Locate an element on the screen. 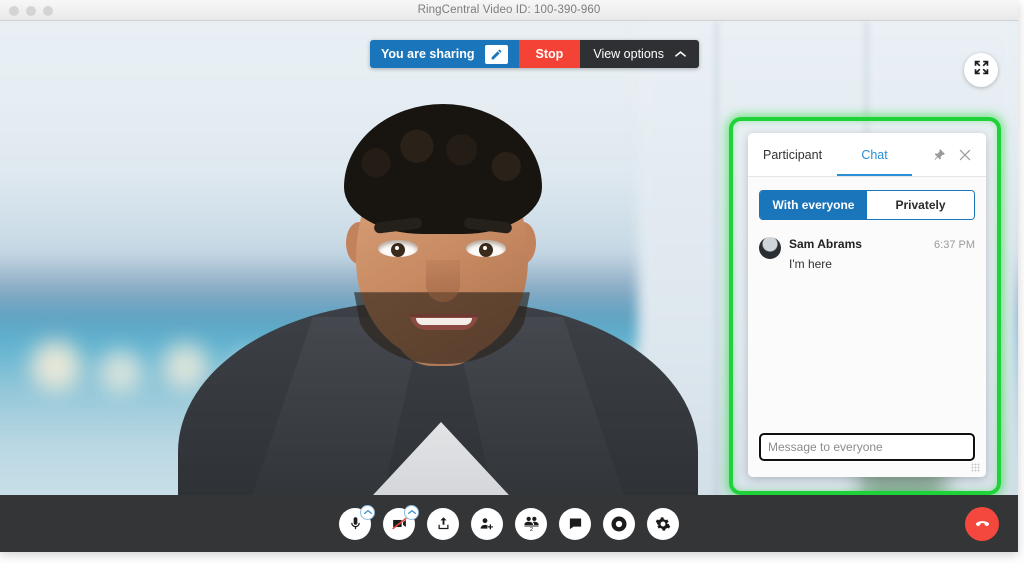 The height and width of the screenshot is (580, 1024). video-button is located at coordinates (401, 522).